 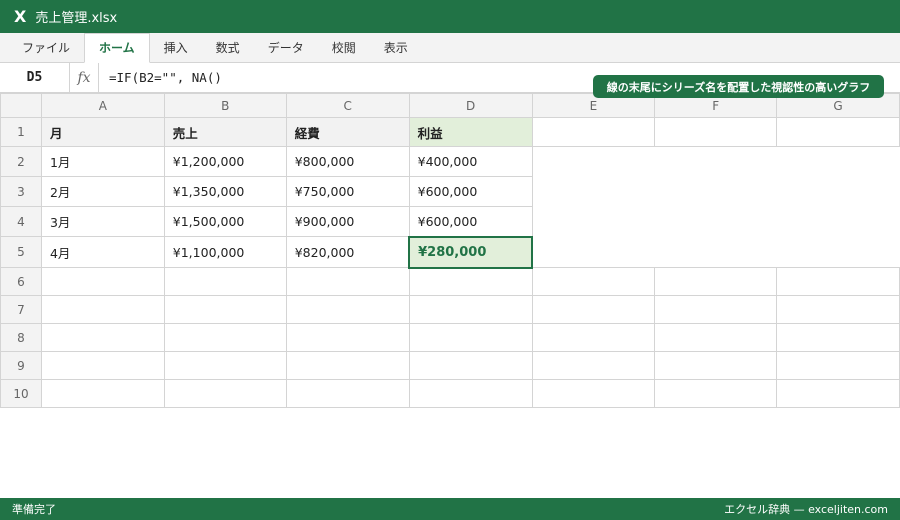 What do you see at coordinates (21, 393) in the screenshot?
I see `row-header: 10` at bounding box center [21, 393].